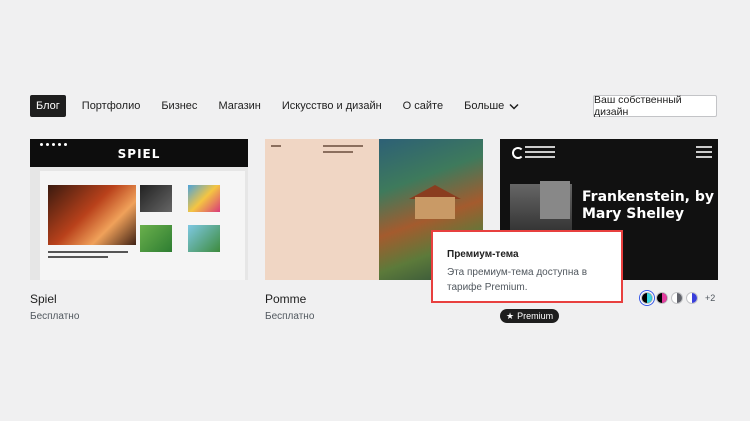 The width and height of the screenshot is (750, 421). What do you see at coordinates (483, 254) in the screenshot?
I see `tooltip-title: Премиум-тема` at bounding box center [483, 254].